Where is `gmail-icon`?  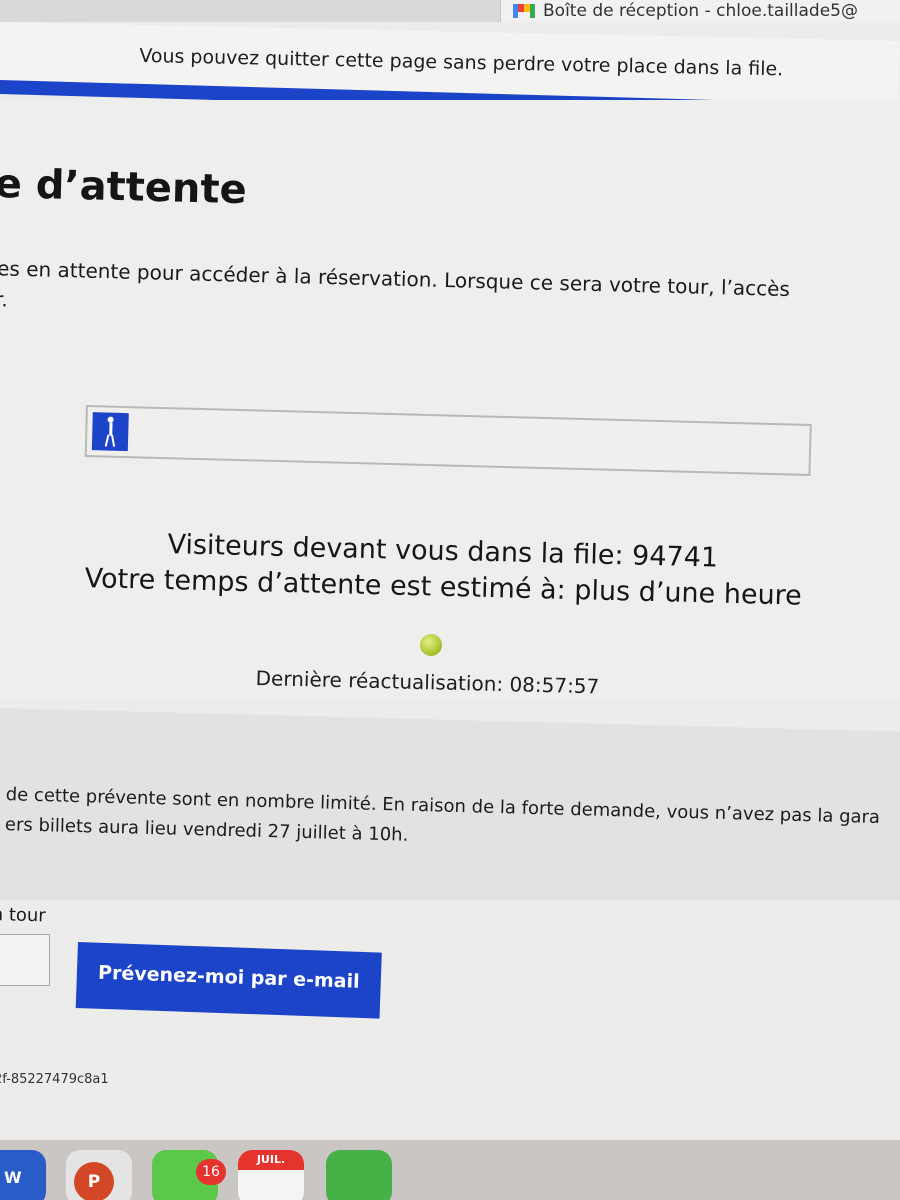
gmail-icon is located at coordinates (524, 11).